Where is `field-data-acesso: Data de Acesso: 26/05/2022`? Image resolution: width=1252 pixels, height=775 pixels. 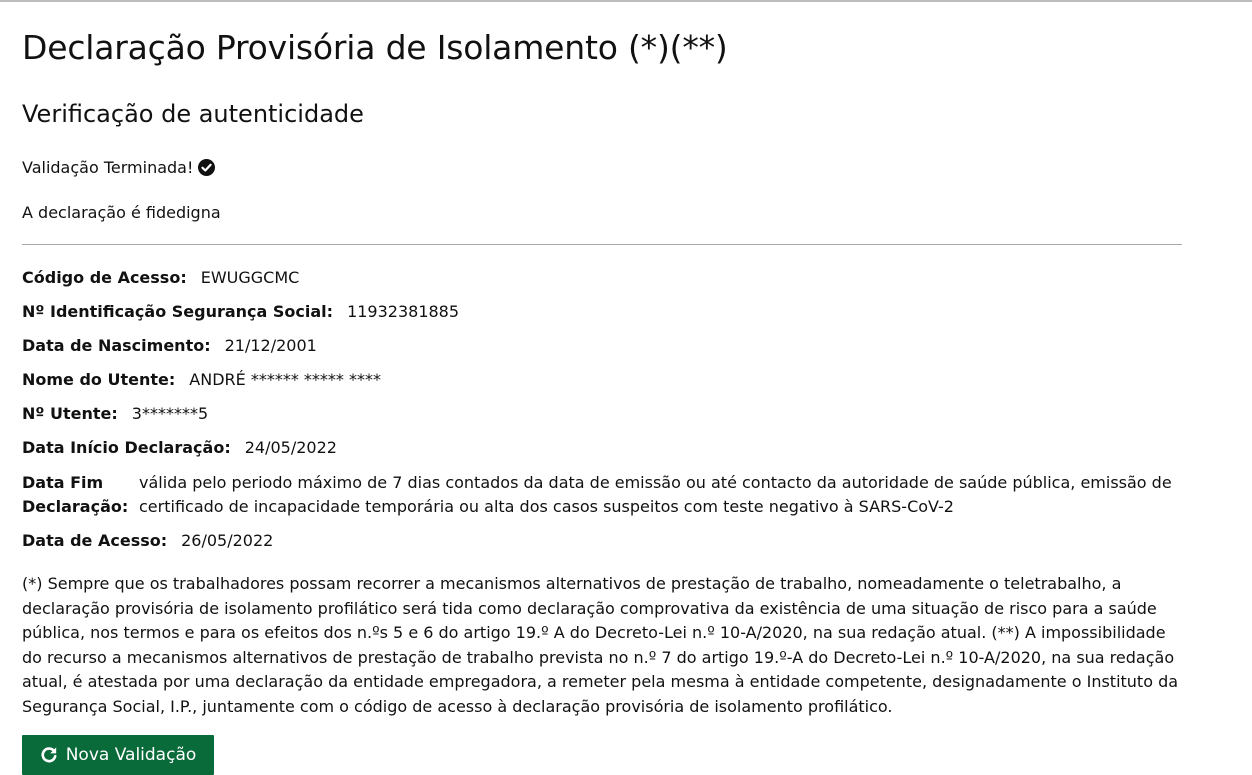
field-data-acesso: Data de Acesso: 26/05/2022 is located at coordinates (147, 540).